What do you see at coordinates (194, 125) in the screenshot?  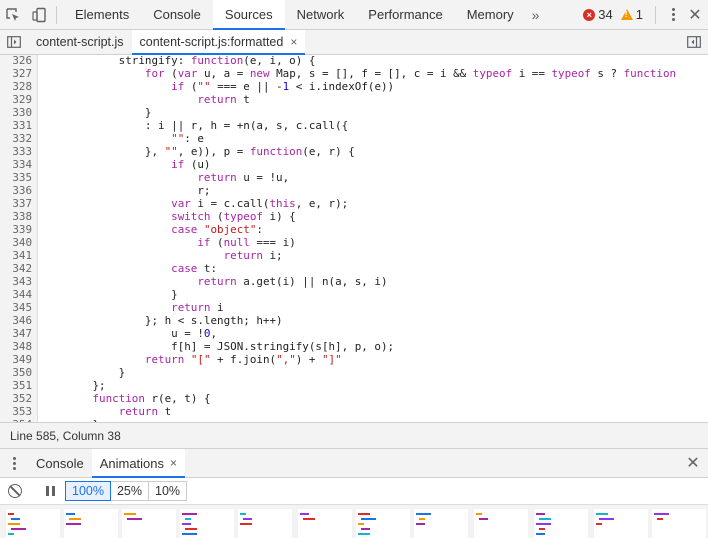 I see `code-text: : i || r, h = +n(a, s, c.call({` at bounding box center [194, 125].